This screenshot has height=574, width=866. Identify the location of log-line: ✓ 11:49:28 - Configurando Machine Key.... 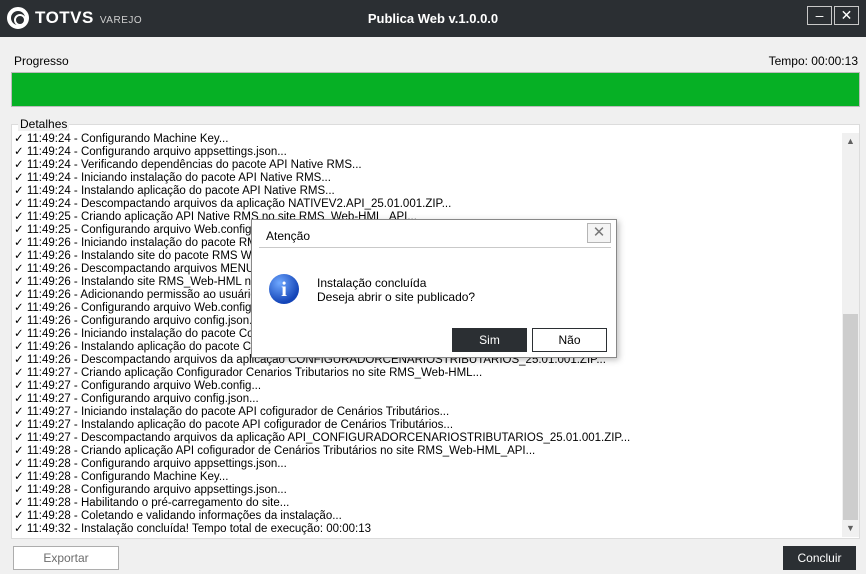
(121, 477).